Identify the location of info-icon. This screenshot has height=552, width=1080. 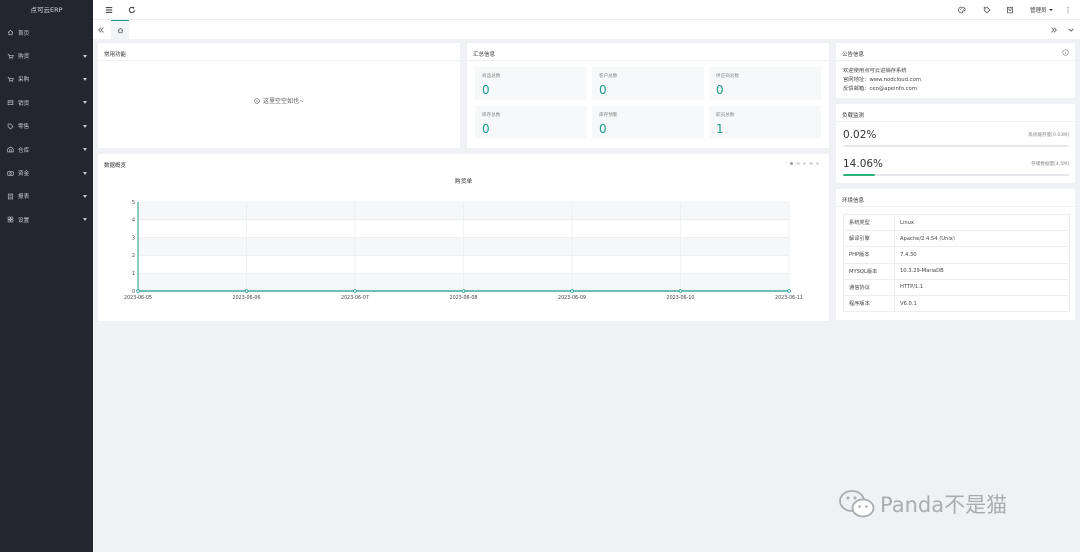
(1065, 52).